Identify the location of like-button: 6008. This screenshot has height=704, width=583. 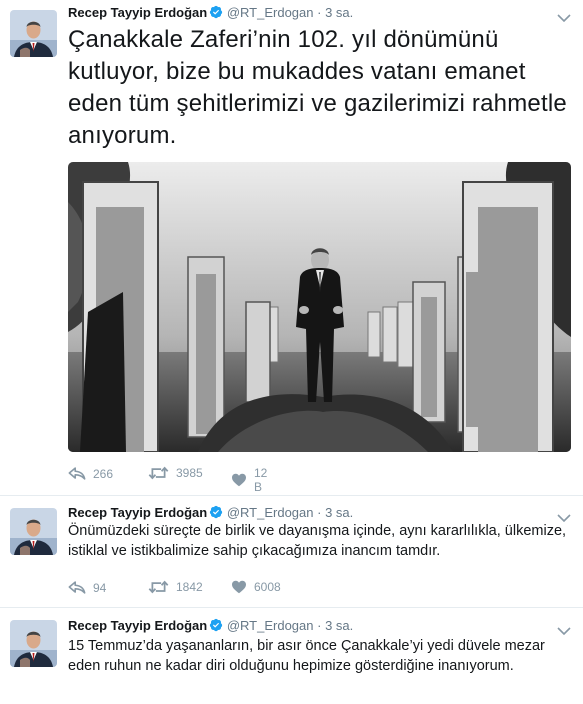
(256, 587).